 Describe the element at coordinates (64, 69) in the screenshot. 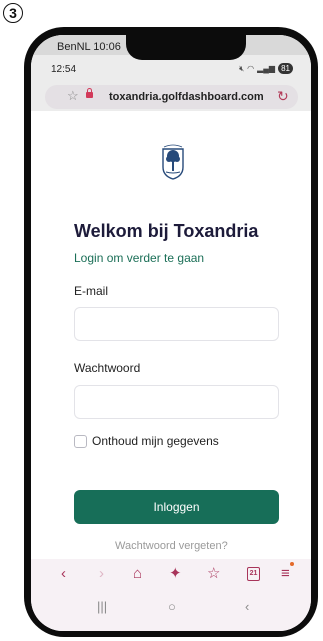

I see `android-time: 12:54` at that location.